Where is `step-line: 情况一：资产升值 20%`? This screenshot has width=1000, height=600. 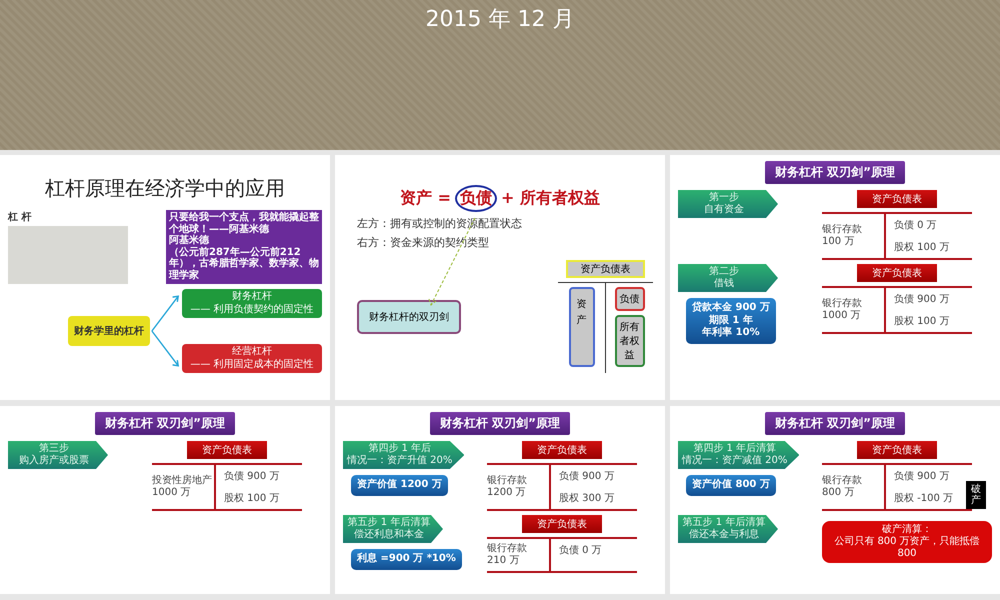 step-line: 情况一：资产升值 20% is located at coordinates (399, 461).